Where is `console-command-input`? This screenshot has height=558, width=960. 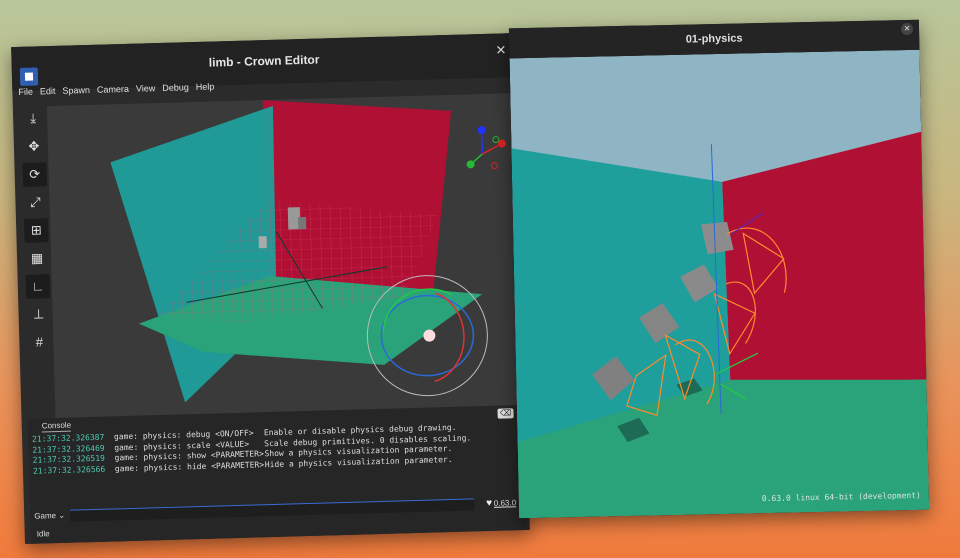 console-command-input is located at coordinates (272, 510).